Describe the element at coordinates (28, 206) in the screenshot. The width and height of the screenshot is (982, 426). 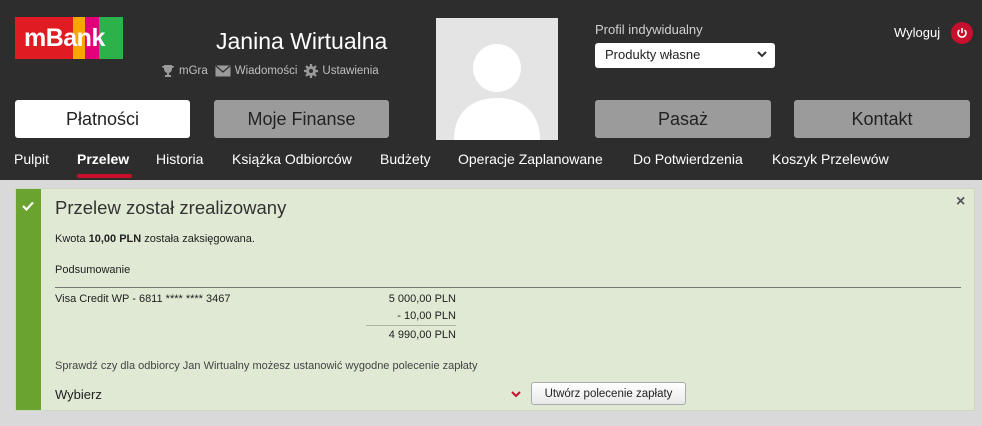
I see `checkmark-icon` at that location.